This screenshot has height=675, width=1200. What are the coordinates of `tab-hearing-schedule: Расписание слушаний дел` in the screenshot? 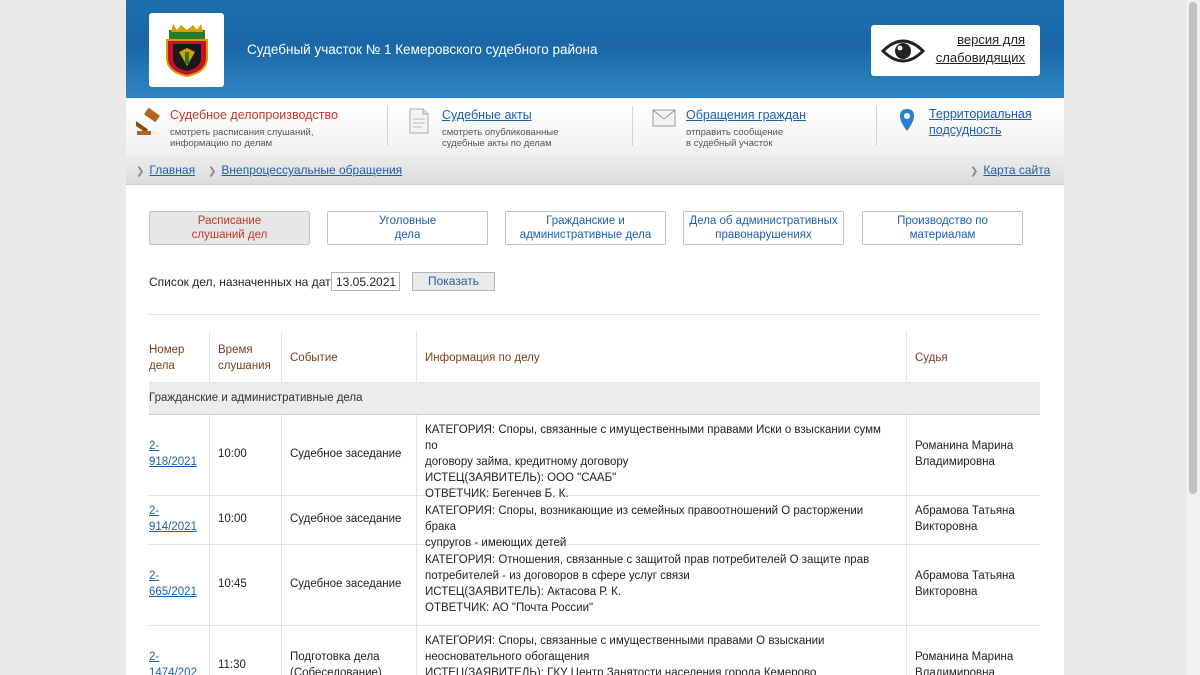 It's located at (229, 228).